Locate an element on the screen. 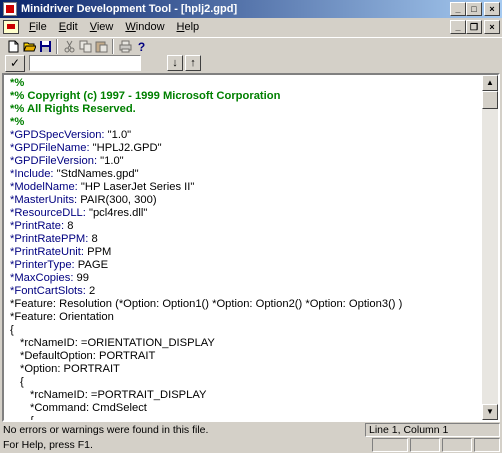 This screenshot has width=502, height=453. keyword: *PrintRateUnit: is located at coordinates (47, 252).